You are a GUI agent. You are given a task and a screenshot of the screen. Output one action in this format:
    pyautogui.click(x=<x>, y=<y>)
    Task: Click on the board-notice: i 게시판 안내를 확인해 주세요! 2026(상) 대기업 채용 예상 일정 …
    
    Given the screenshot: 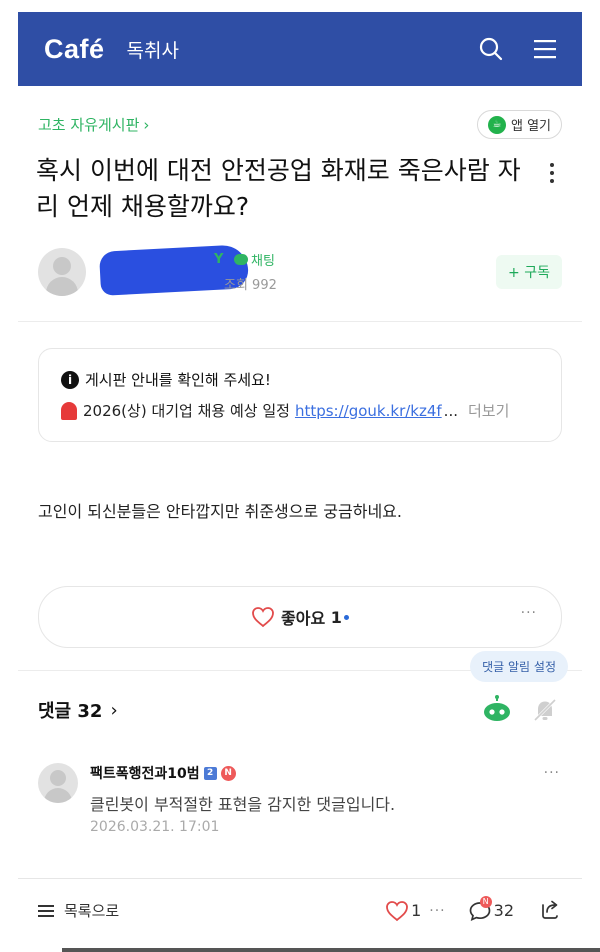 What is the action you would take?
    pyautogui.click(x=300, y=395)
    